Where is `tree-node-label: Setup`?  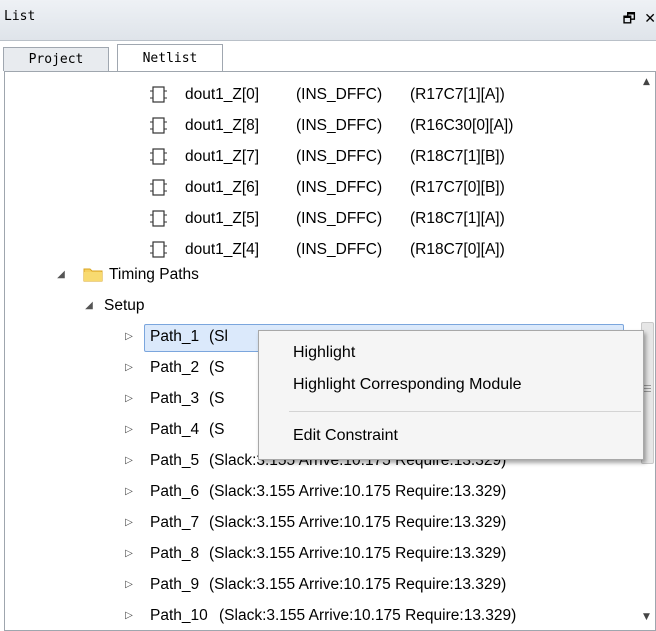
tree-node-label: Setup is located at coordinates (124, 305).